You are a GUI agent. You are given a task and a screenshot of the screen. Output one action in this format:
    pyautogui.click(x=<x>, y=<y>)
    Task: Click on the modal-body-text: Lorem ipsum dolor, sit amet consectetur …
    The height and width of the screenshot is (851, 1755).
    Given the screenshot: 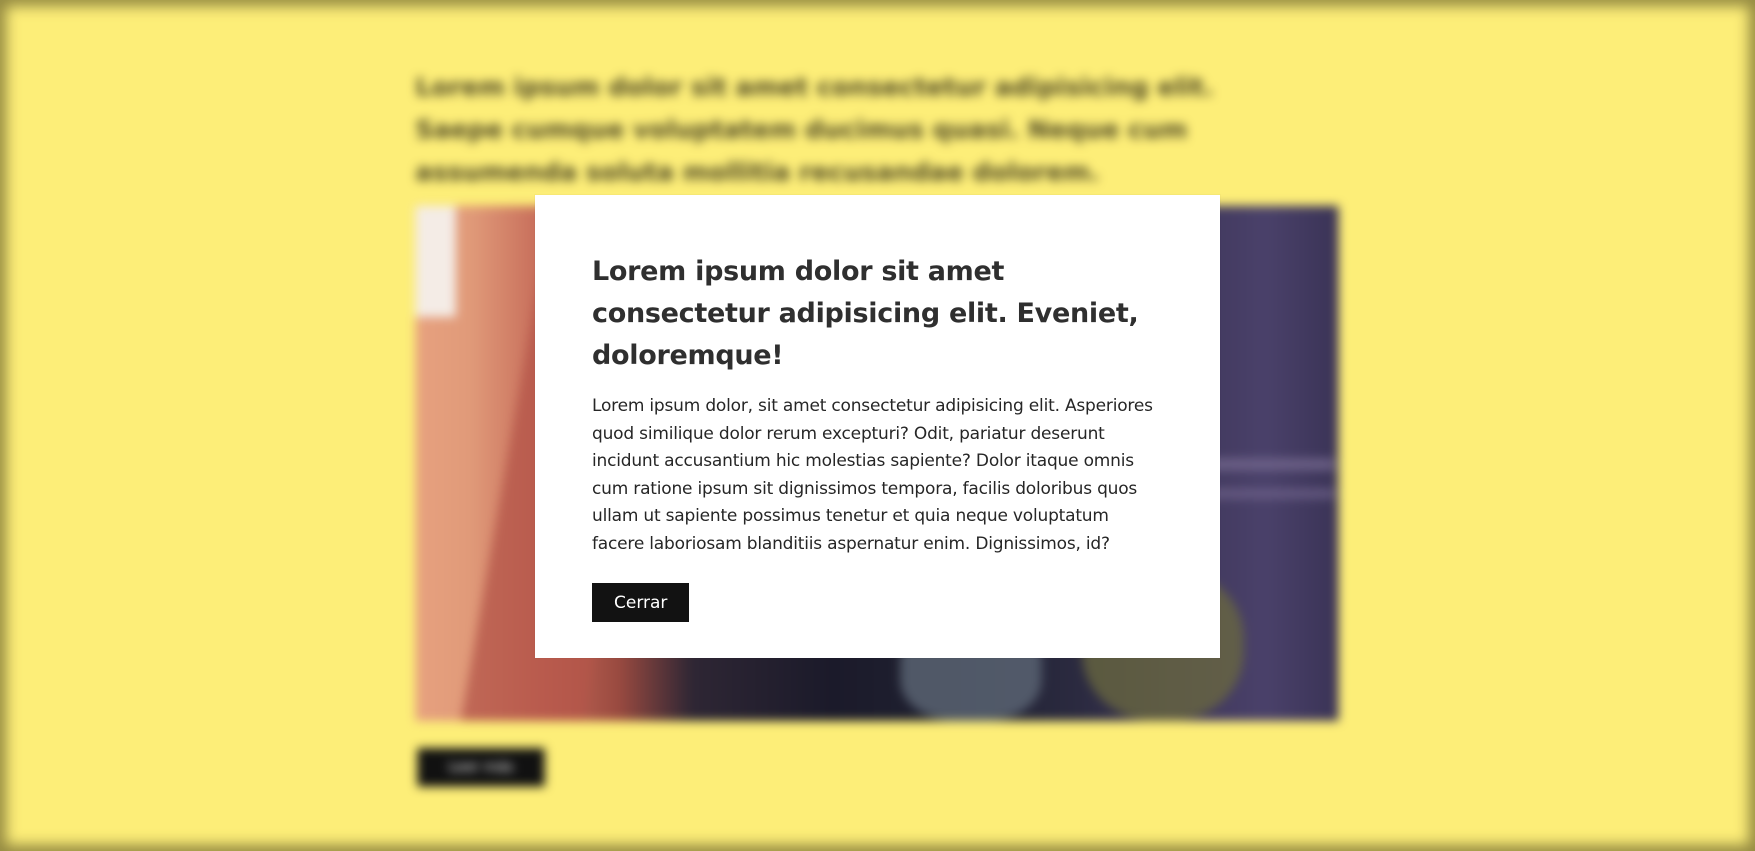 What is the action you would take?
    pyautogui.click(x=872, y=475)
    